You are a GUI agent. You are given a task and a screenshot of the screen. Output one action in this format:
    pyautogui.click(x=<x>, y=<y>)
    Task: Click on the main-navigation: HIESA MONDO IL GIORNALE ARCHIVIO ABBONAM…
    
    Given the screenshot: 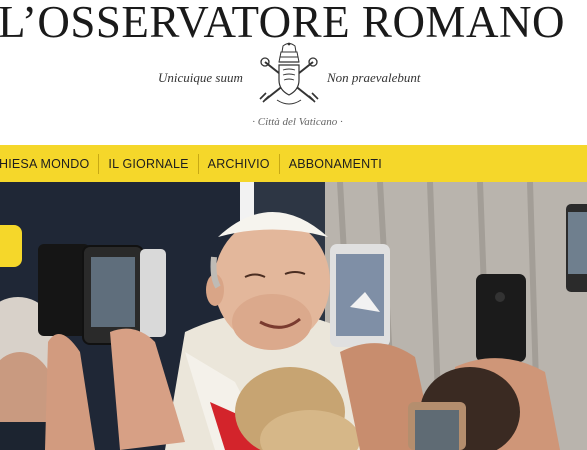 What is the action you would take?
    pyautogui.click(x=293, y=163)
    